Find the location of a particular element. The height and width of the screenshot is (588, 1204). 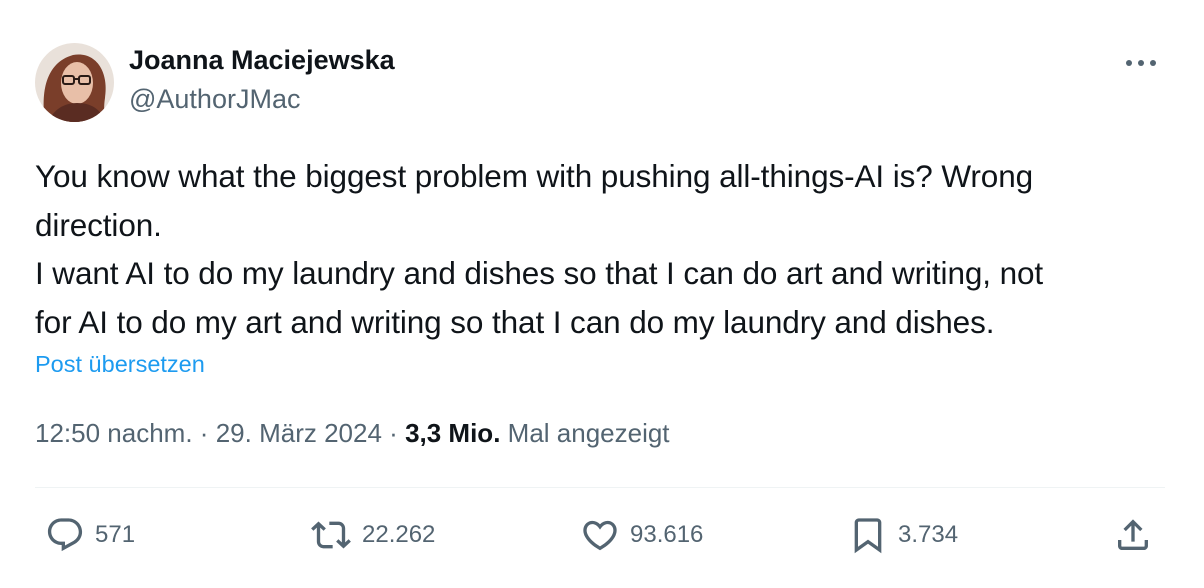

post-date: 29. März 2024 is located at coordinates (299, 433).